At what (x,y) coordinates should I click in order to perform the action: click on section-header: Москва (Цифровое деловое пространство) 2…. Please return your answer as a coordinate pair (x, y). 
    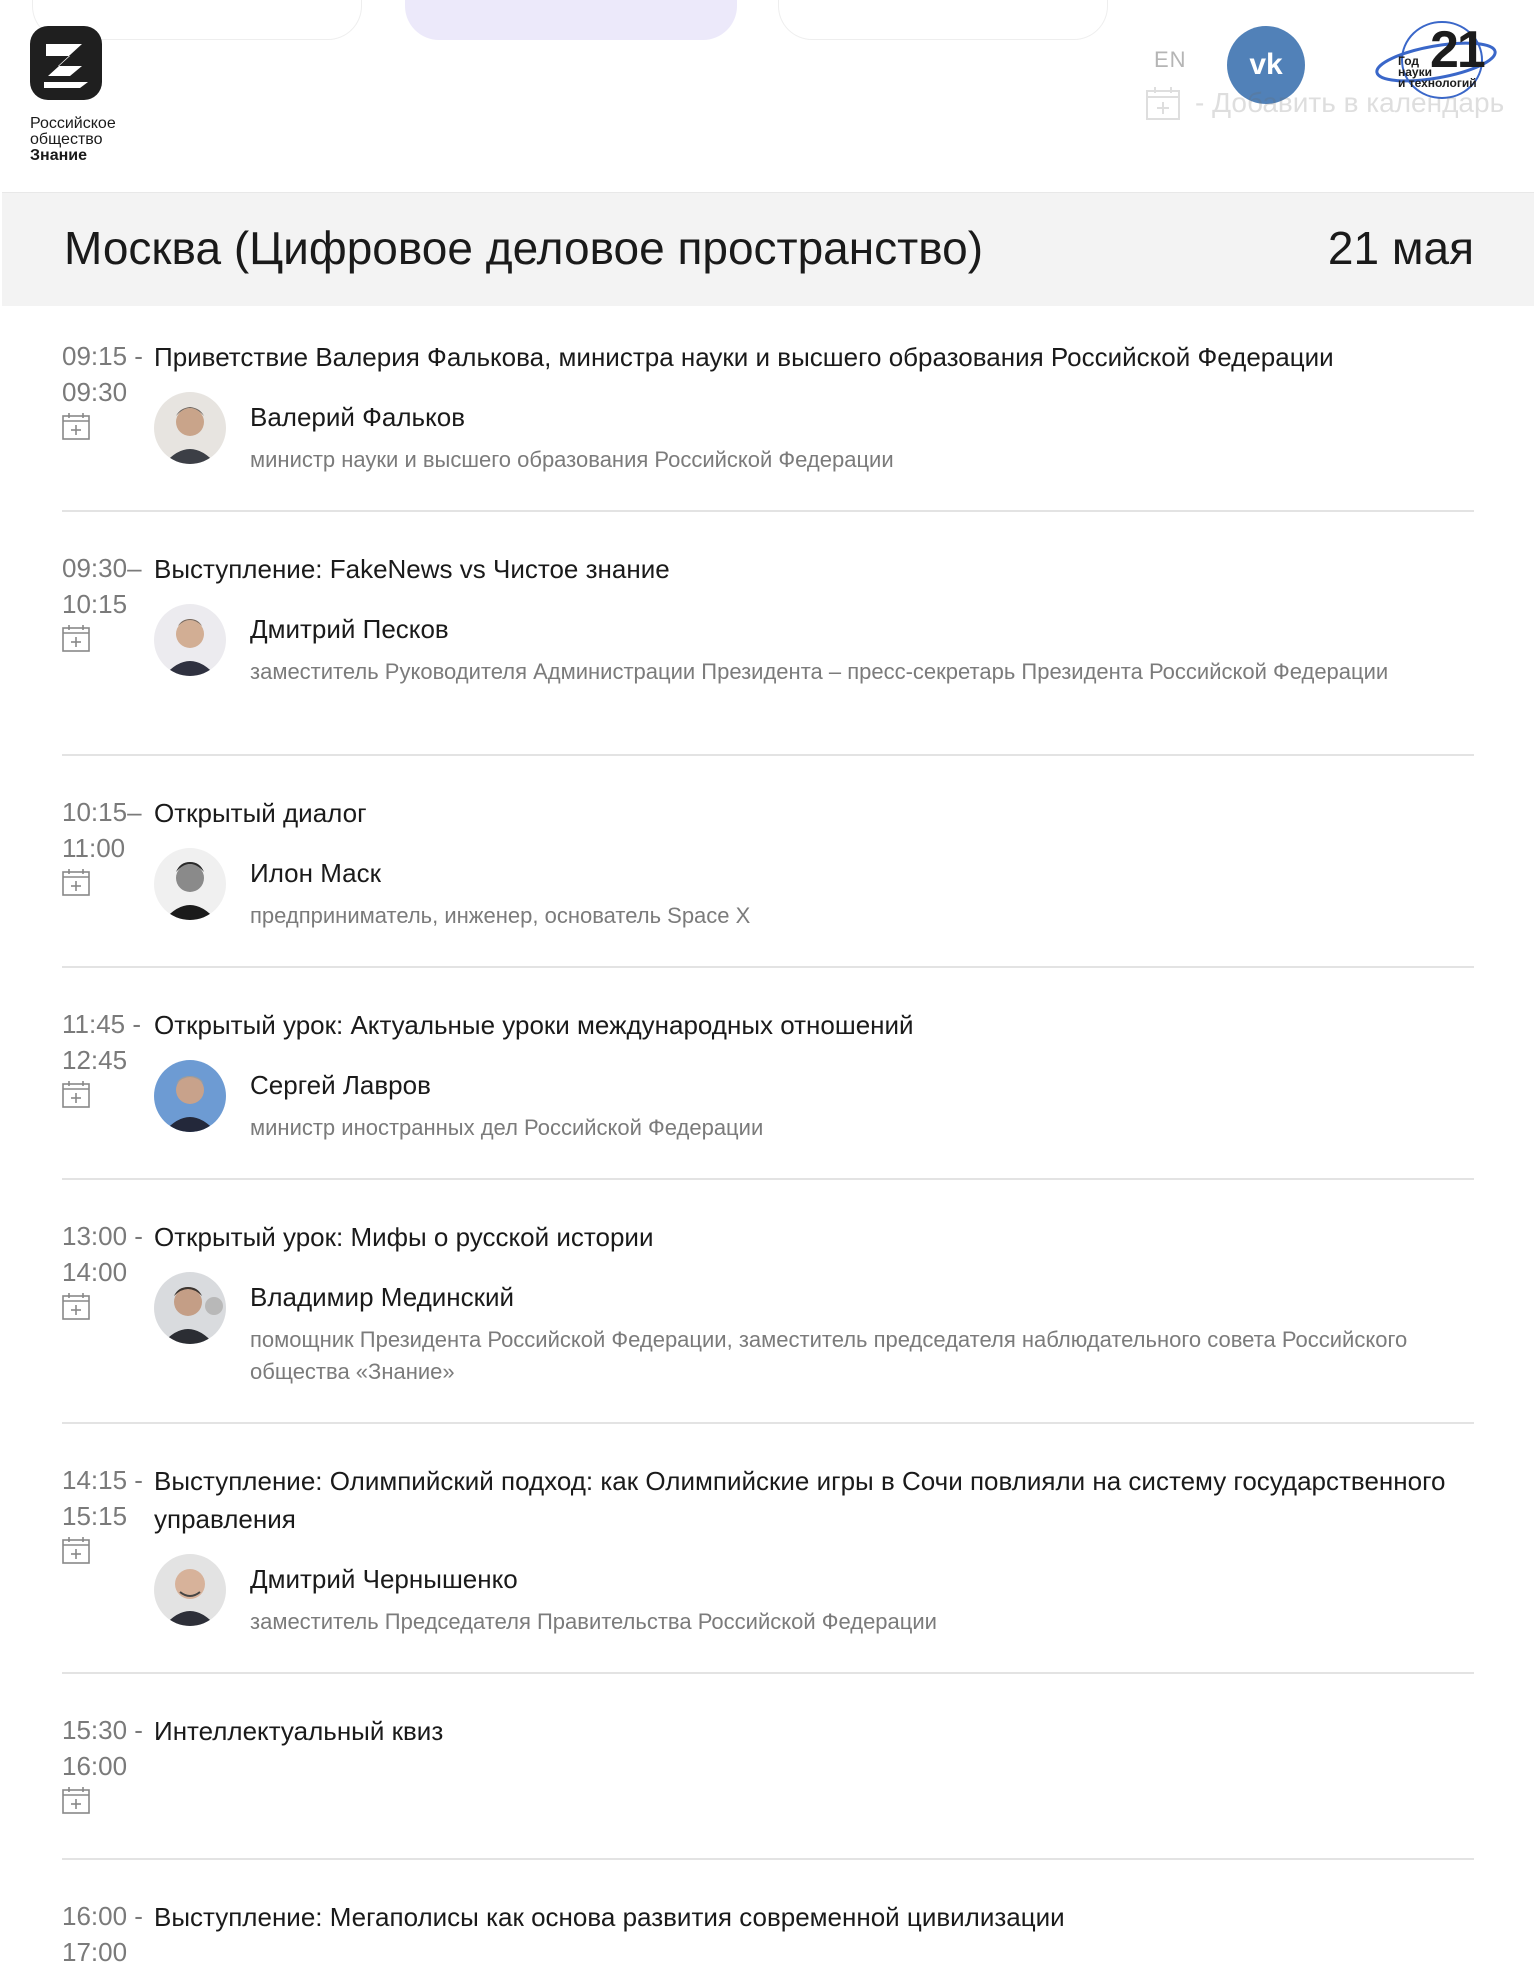
    Looking at the image, I should click on (768, 249).